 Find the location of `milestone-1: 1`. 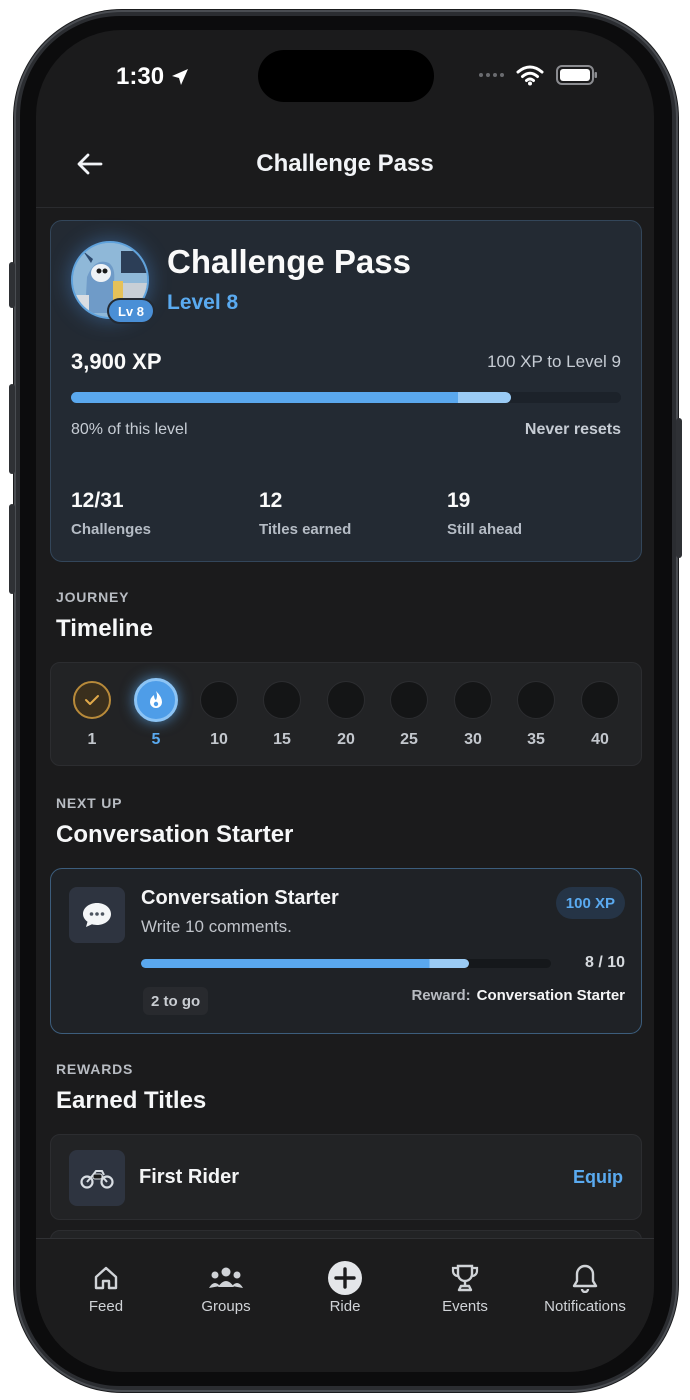

milestone-1: 1 is located at coordinates (92, 715).